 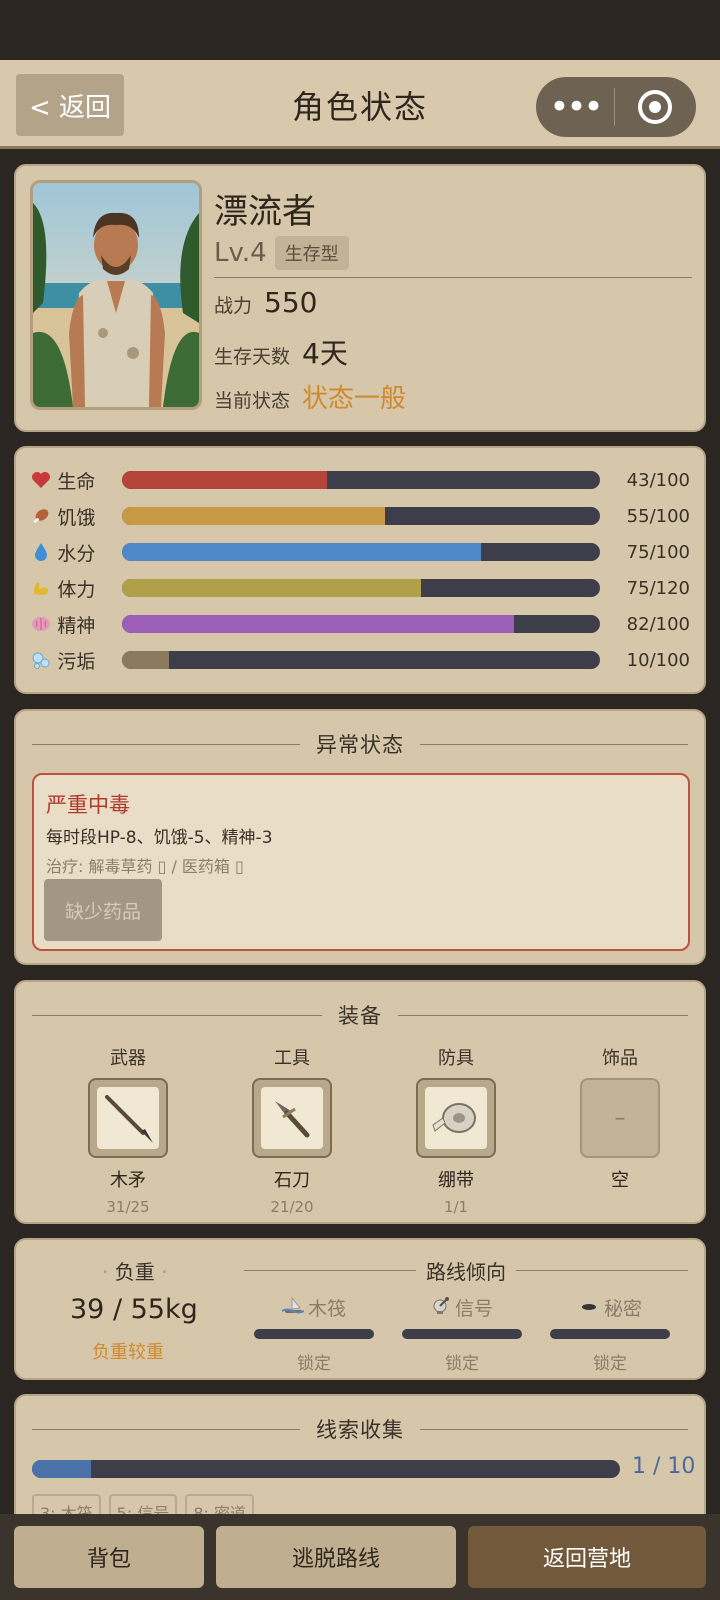 What do you see at coordinates (292, 1207) in the screenshot?
I see `slot-durability: 21/20` at bounding box center [292, 1207].